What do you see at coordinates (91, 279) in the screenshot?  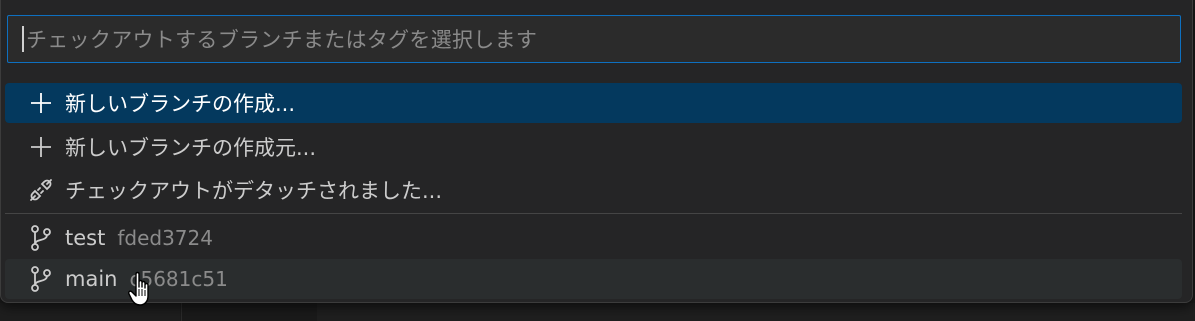 I see `branch-name: main` at bounding box center [91, 279].